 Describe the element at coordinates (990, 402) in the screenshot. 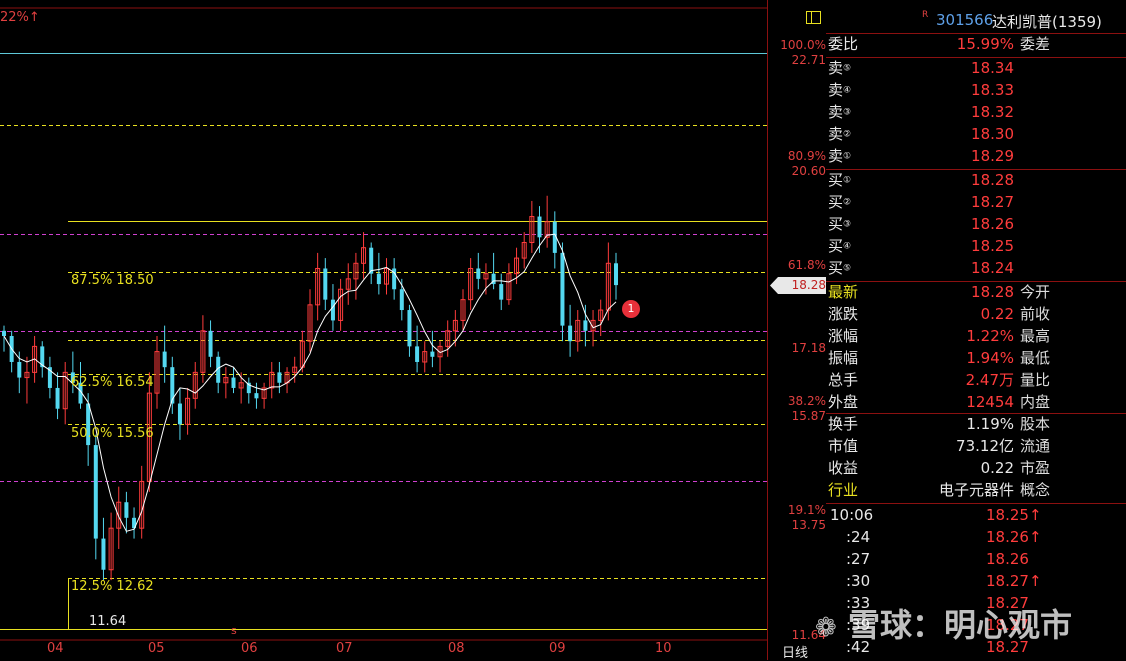

I see `quote-value: 12454` at that location.